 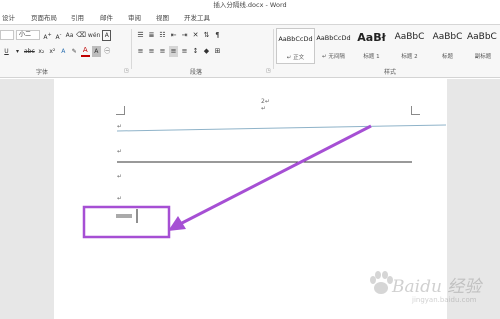 What do you see at coordinates (173, 35) in the screenshot?
I see `decrease-indent-icon: ⇤` at bounding box center [173, 35].